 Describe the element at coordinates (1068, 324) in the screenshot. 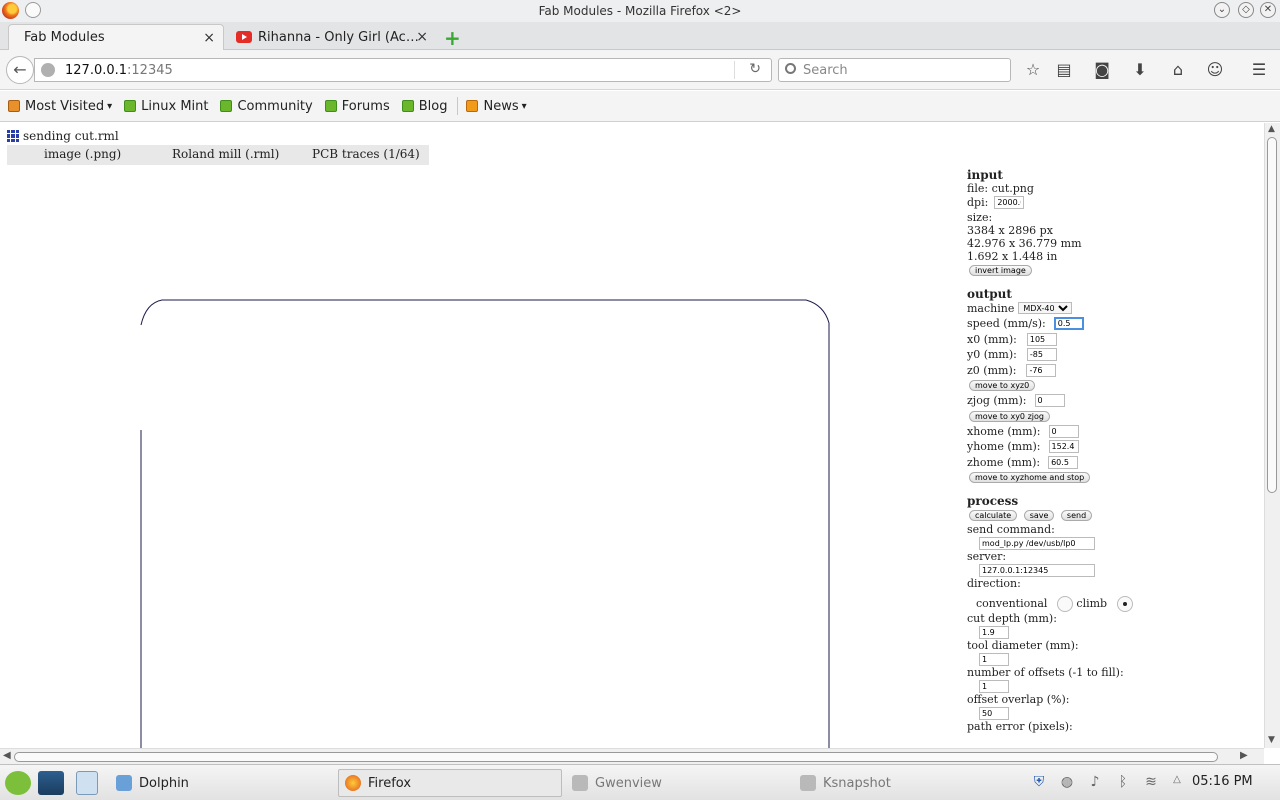

I see `speed-input` at that location.